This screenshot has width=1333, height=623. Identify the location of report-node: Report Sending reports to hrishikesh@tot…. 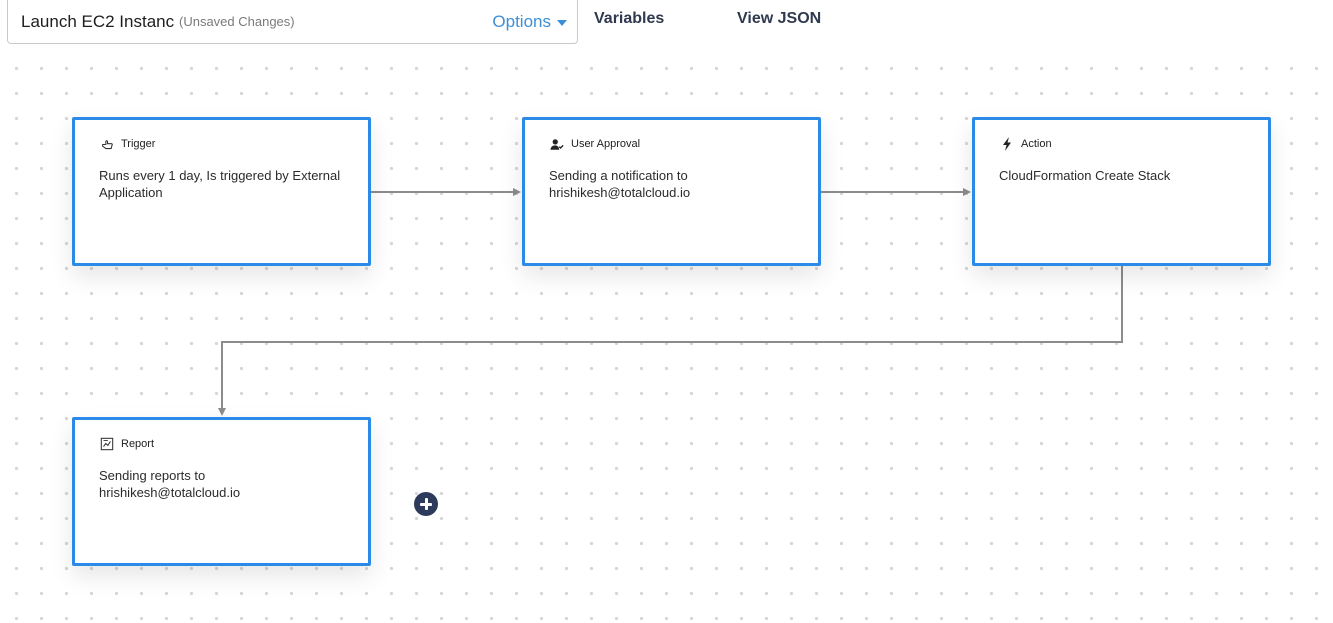
(221, 491).